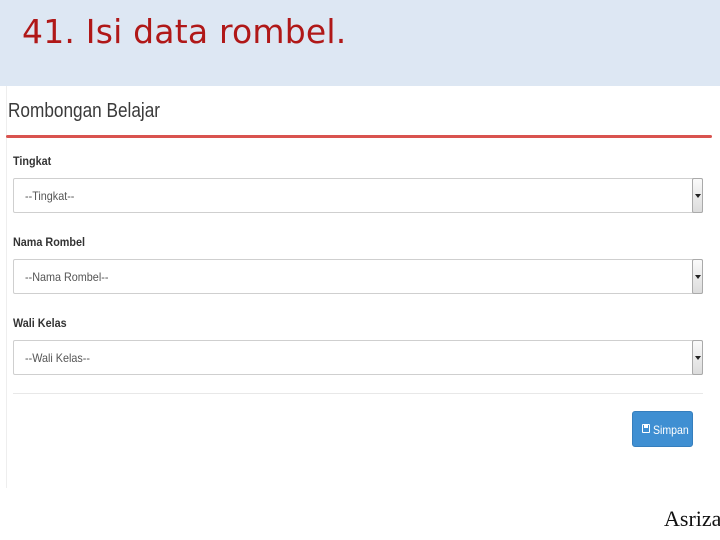  Describe the element at coordinates (358, 393) in the screenshot. I see `form-divider` at that location.